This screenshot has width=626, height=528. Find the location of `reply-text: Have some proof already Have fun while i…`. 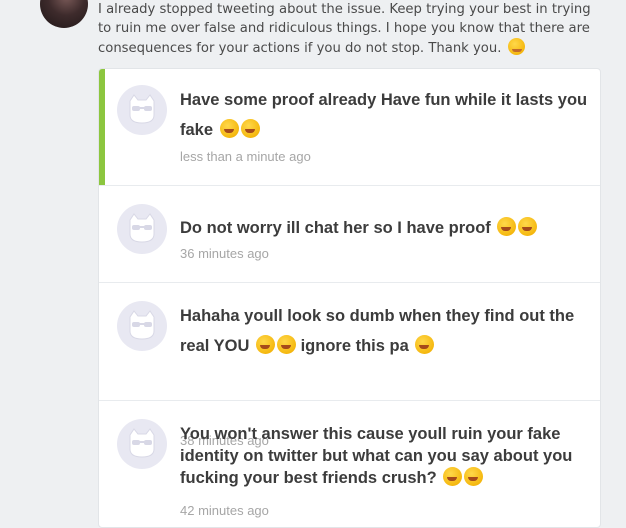

reply-text: Have some proof already Have fun while i… is located at coordinates (384, 115).